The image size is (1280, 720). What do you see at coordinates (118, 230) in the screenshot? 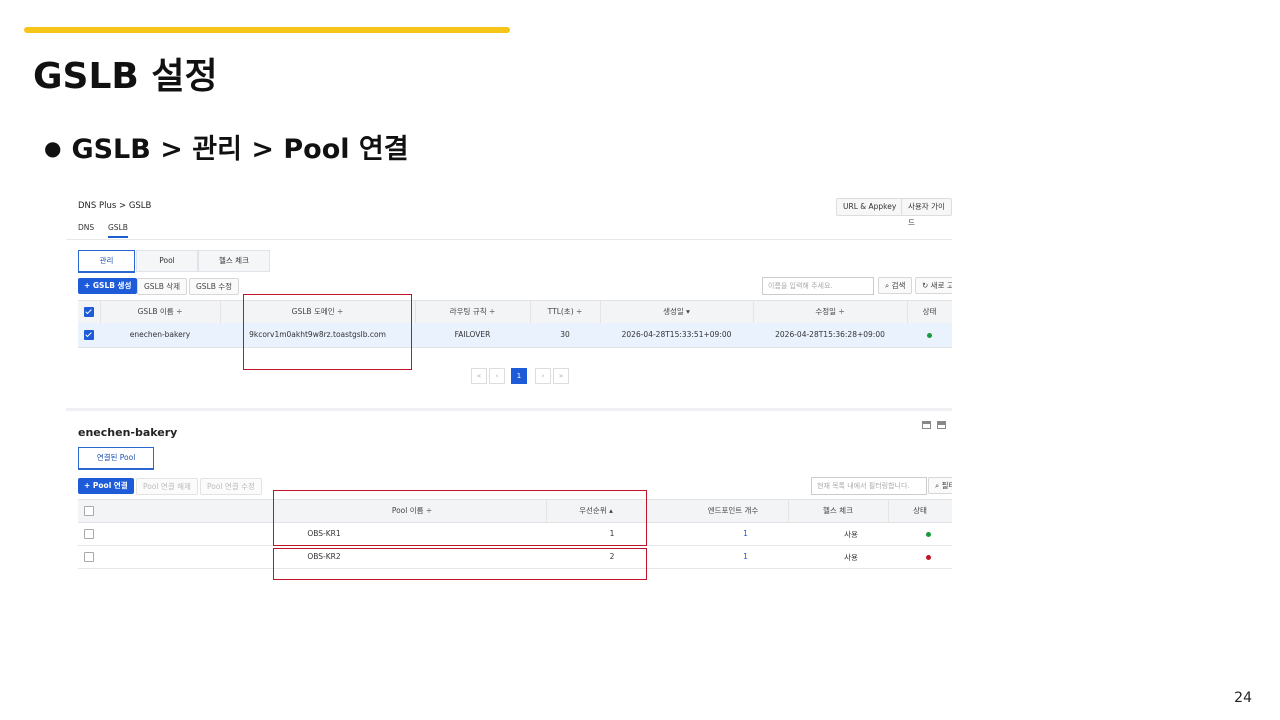
I see `subnav-gslb: GSLB` at bounding box center [118, 230].